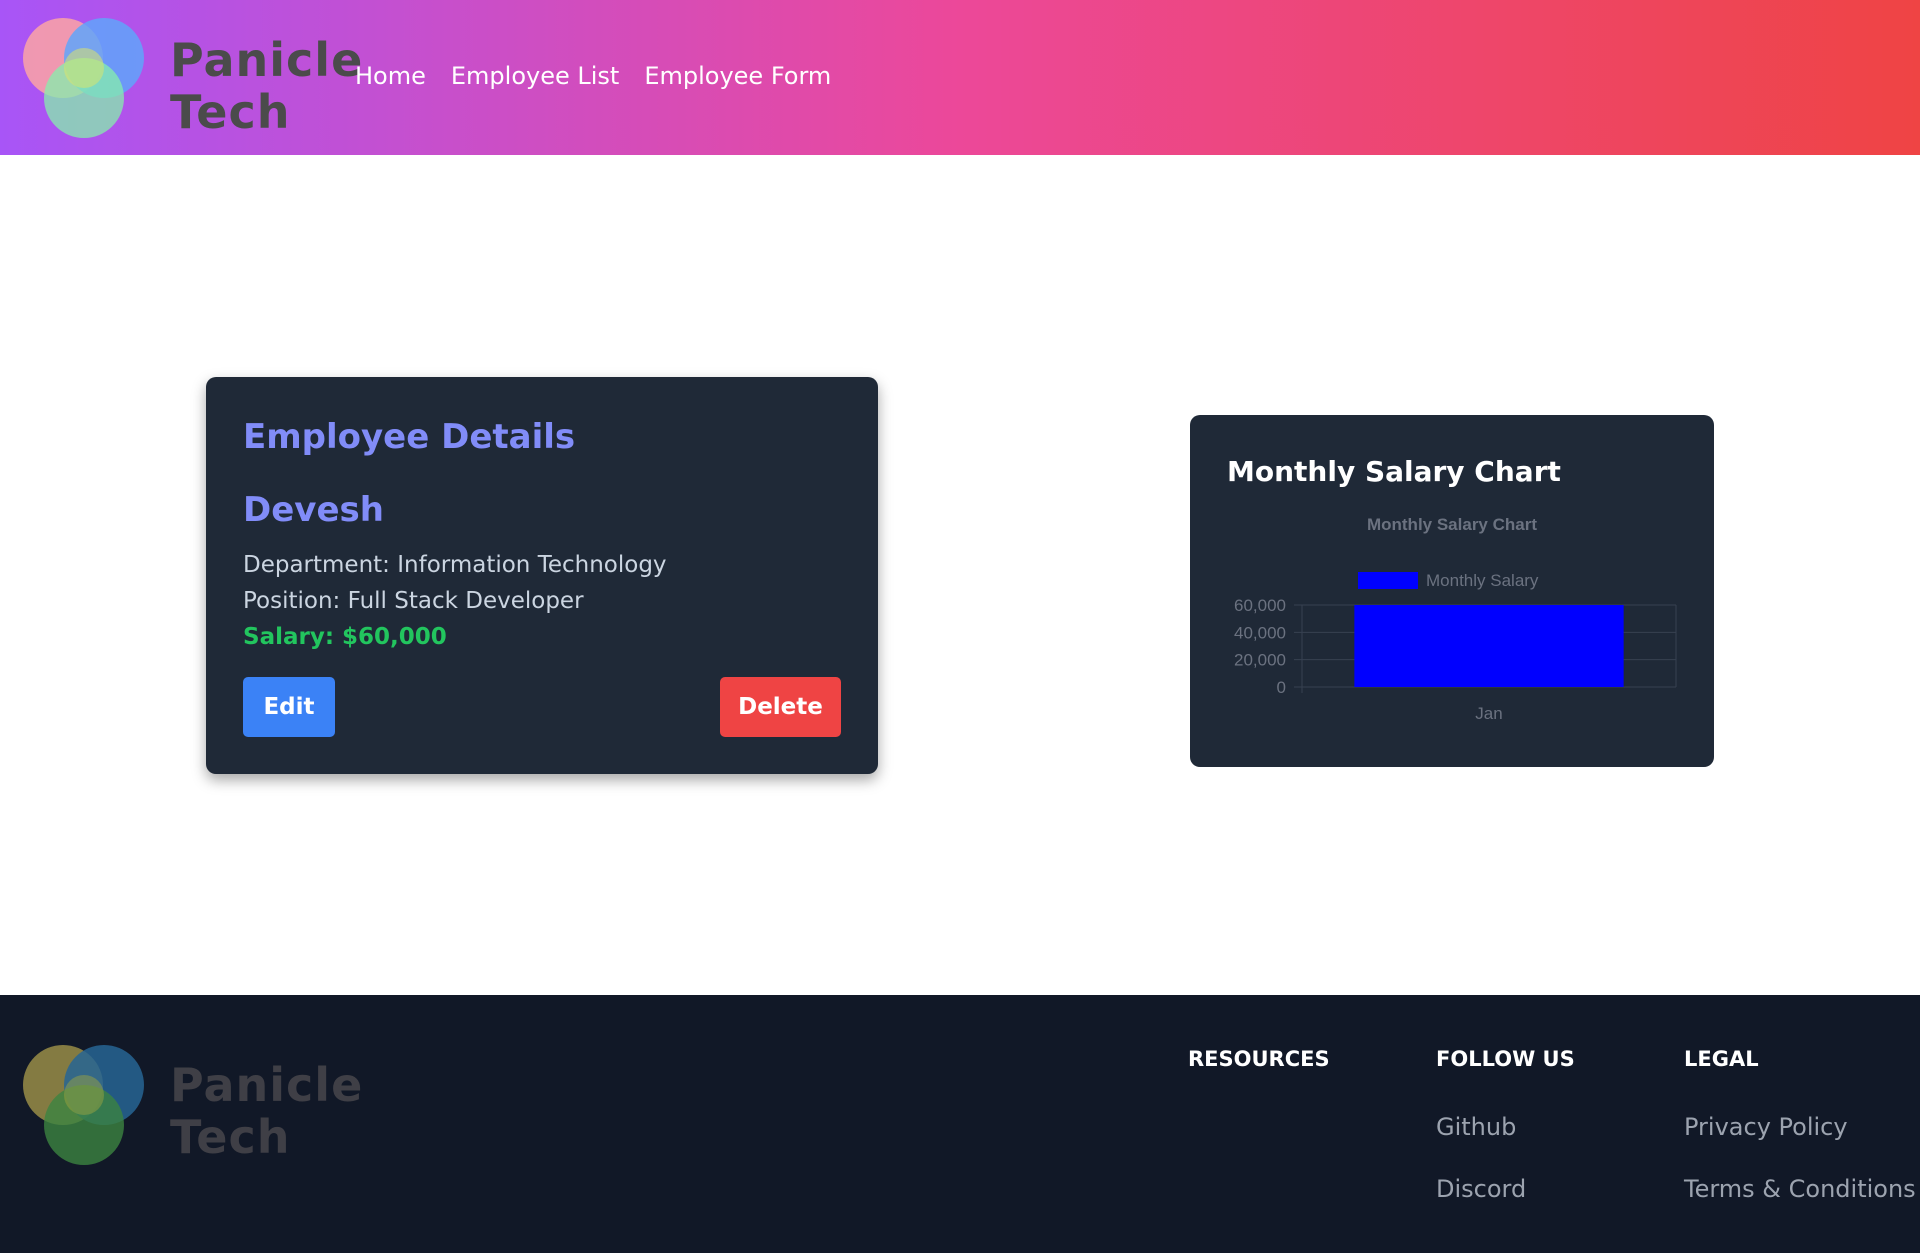  I want to click on footer-brand-line-2: Tech, so click(230, 1137).